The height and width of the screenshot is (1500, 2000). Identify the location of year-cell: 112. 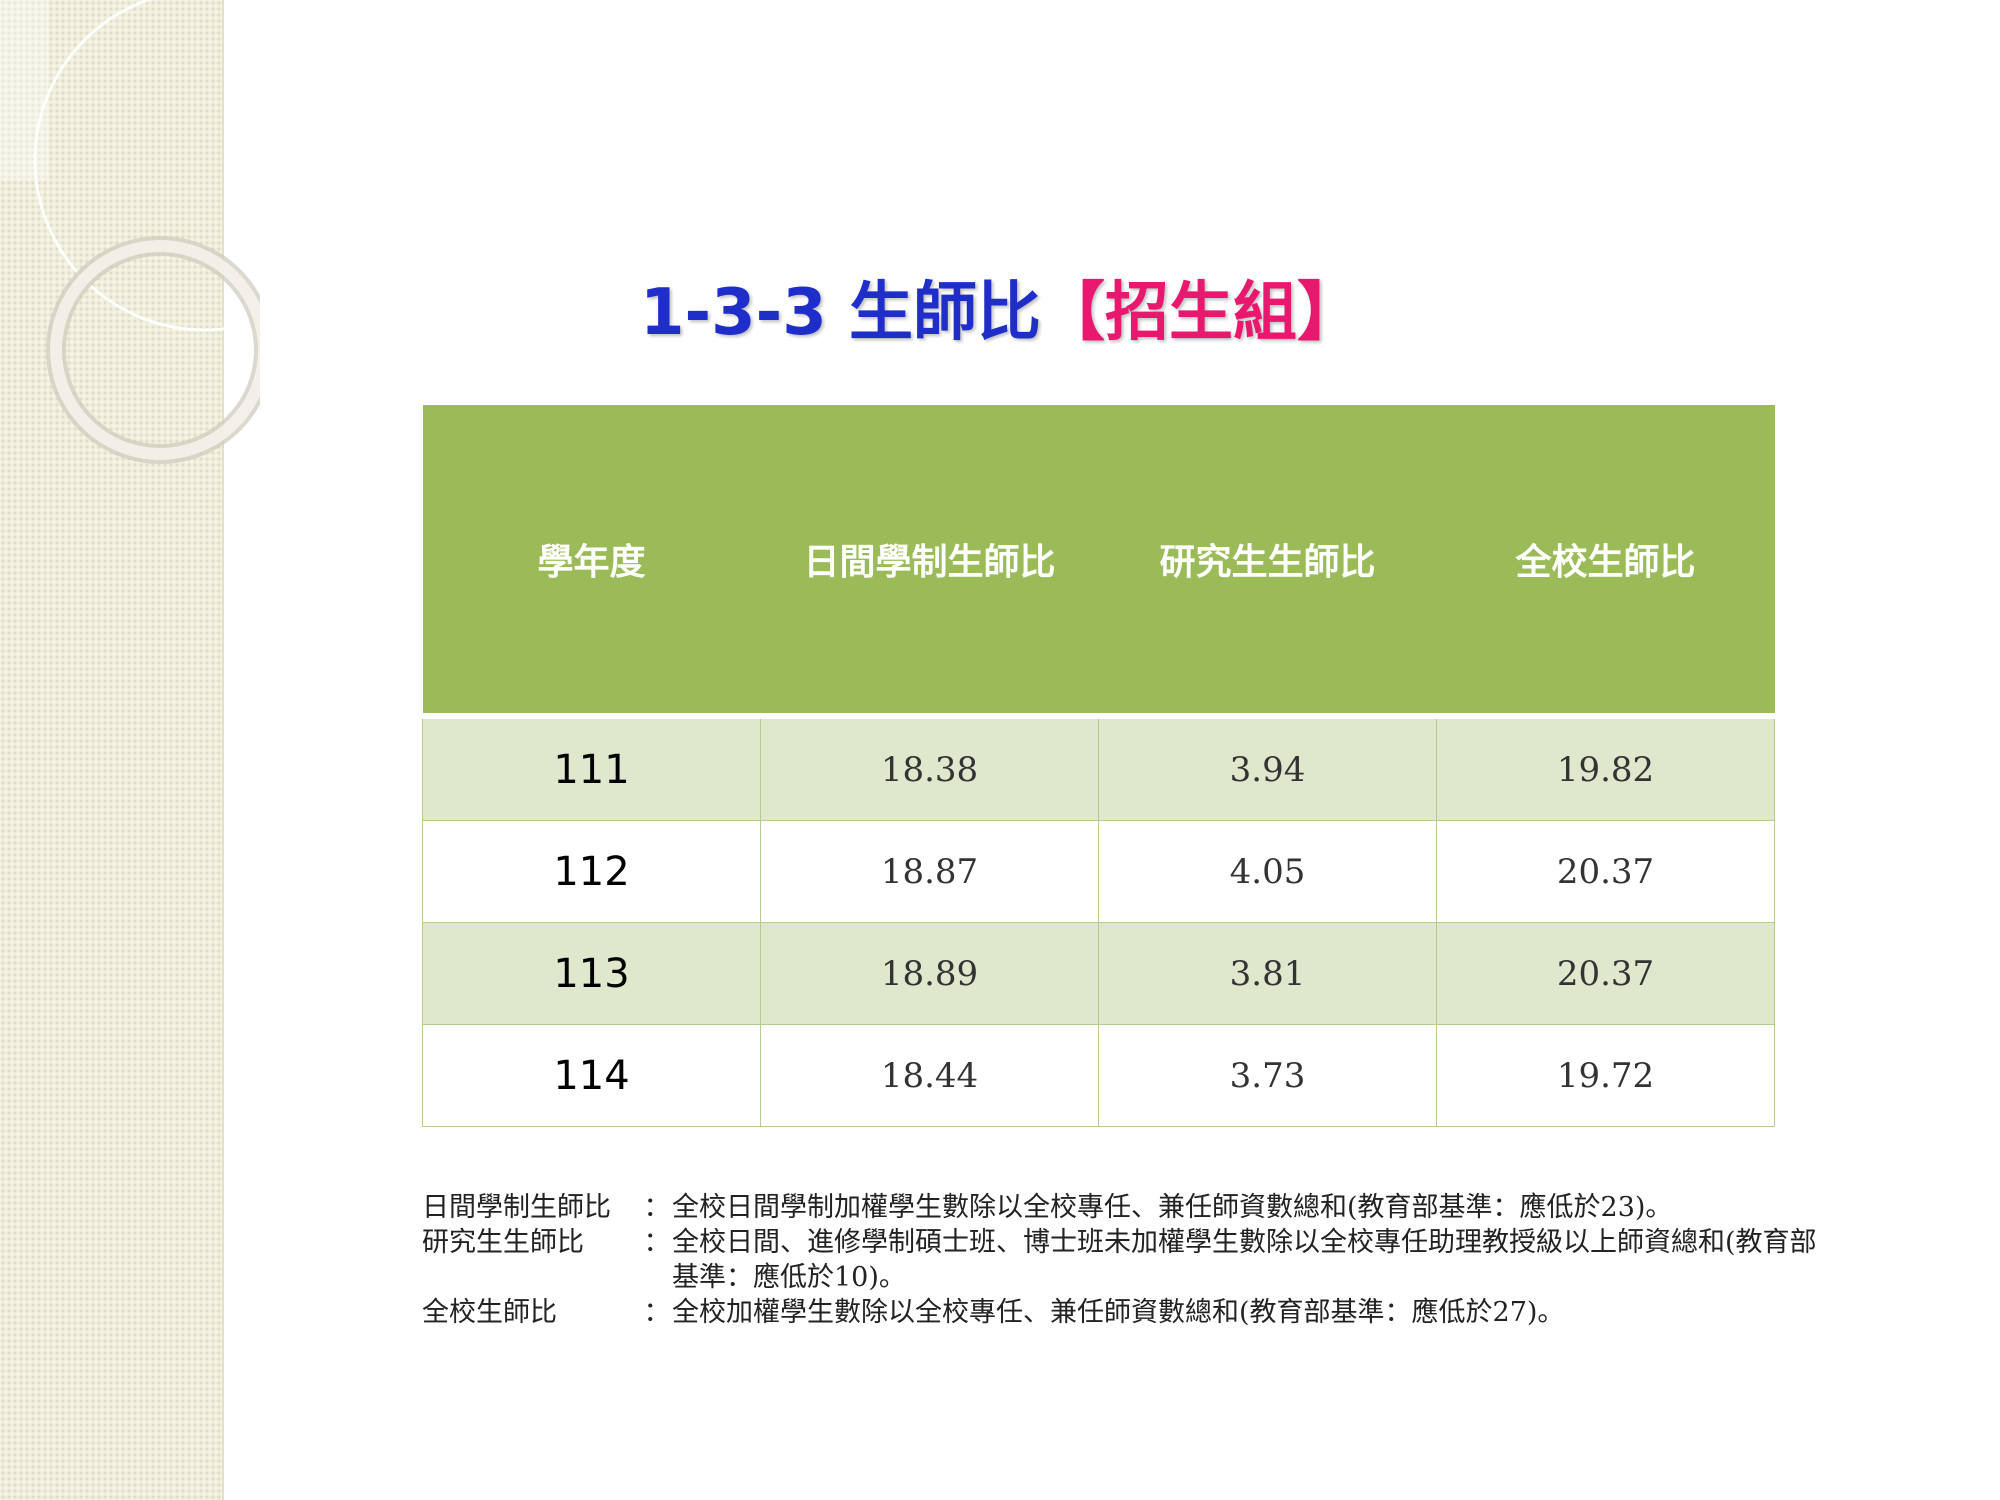
(591, 871).